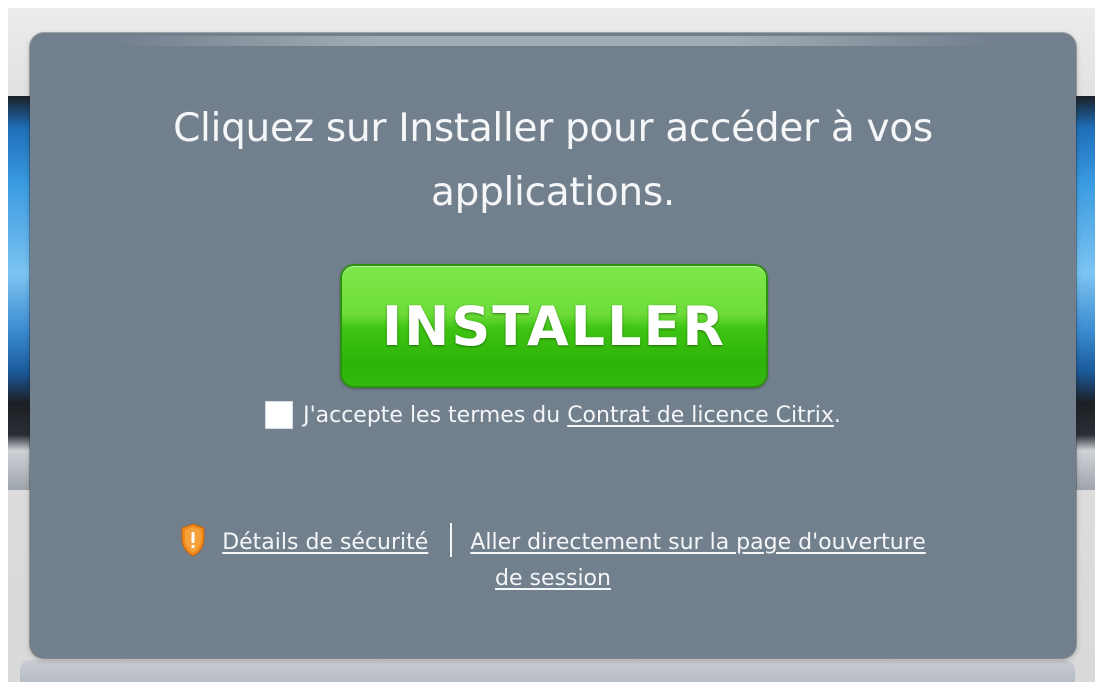  Describe the element at coordinates (325, 542) in the screenshot. I see `security-details-link: Détails de sécurité` at that location.